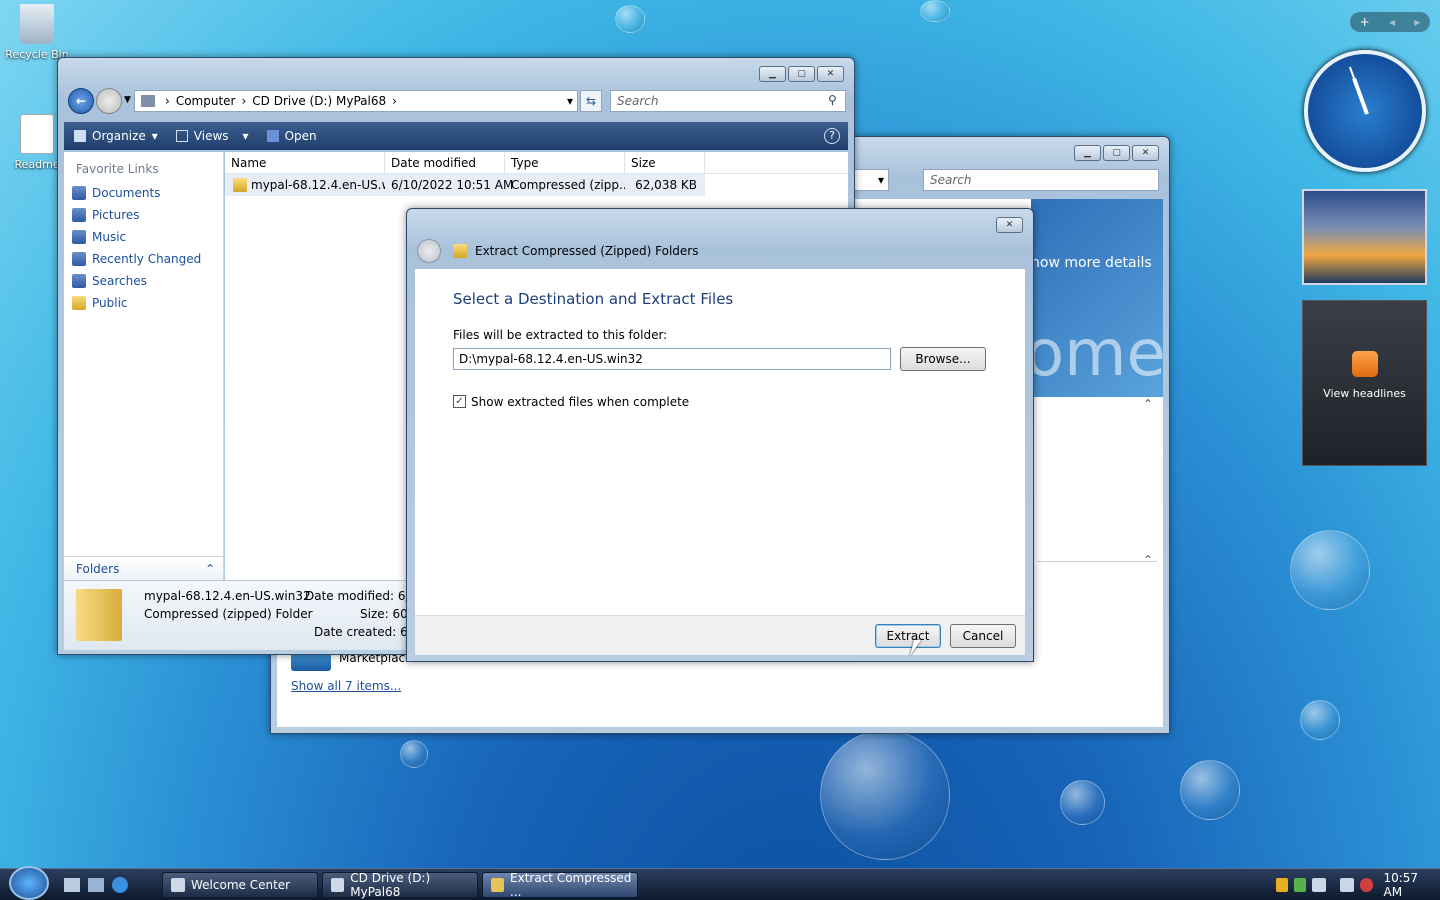  I want to click on welcome-banner: how more details ome, so click(1097, 298).